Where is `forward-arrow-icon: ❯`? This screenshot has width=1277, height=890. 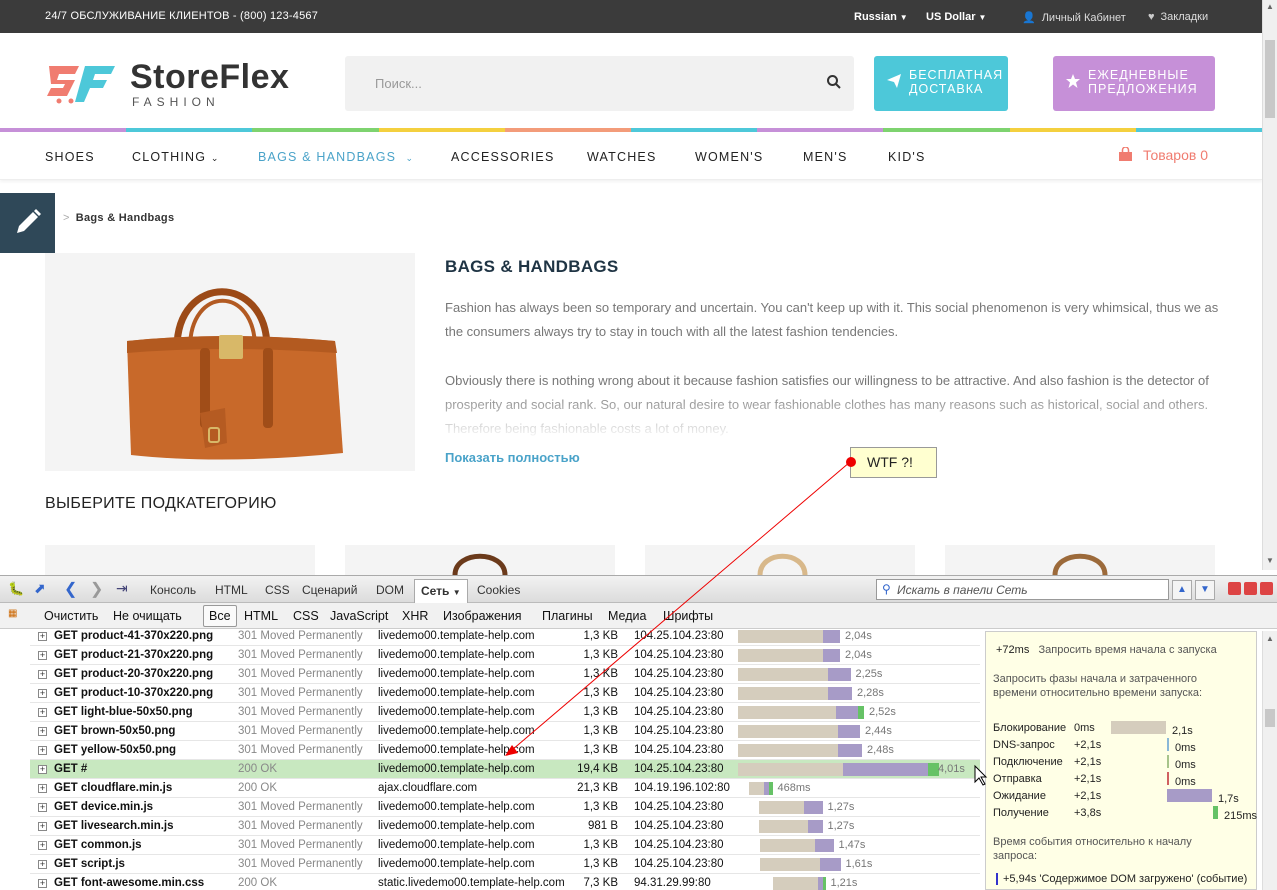 forward-arrow-icon: ❯ is located at coordinates (96, 589).